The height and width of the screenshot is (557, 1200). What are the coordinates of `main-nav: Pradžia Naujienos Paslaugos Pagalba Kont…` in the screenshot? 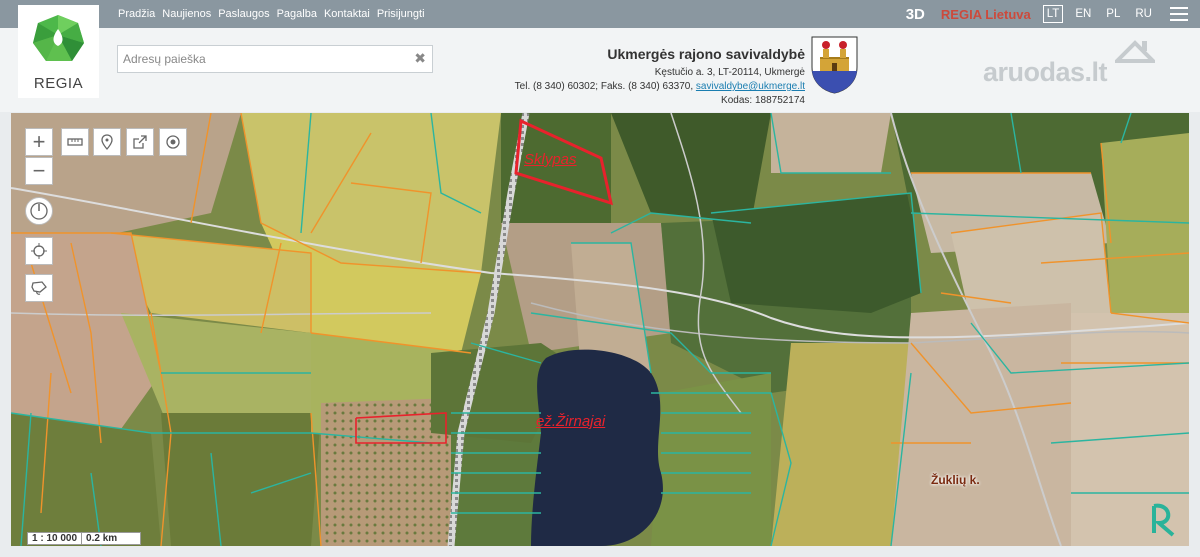 It's located at (271, 14).